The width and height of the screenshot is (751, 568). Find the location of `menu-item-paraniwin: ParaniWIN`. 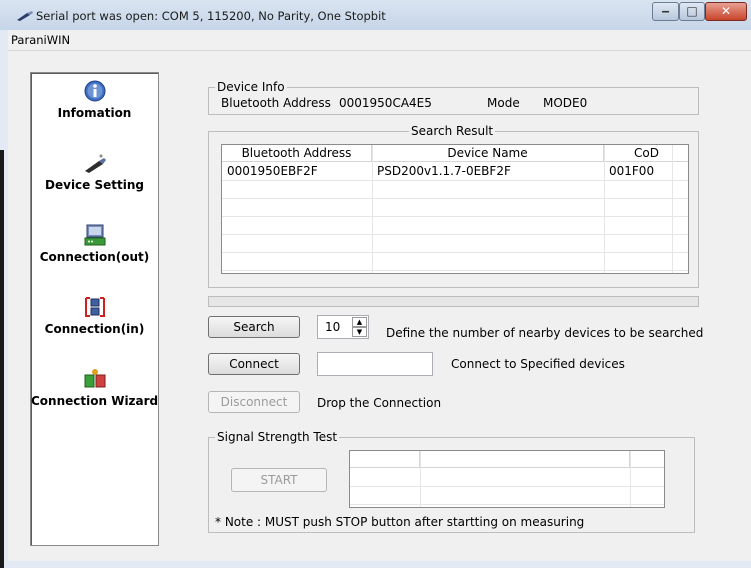

menu-item-paraniwin: ParaniWIN is located at coordinates (40, 40).